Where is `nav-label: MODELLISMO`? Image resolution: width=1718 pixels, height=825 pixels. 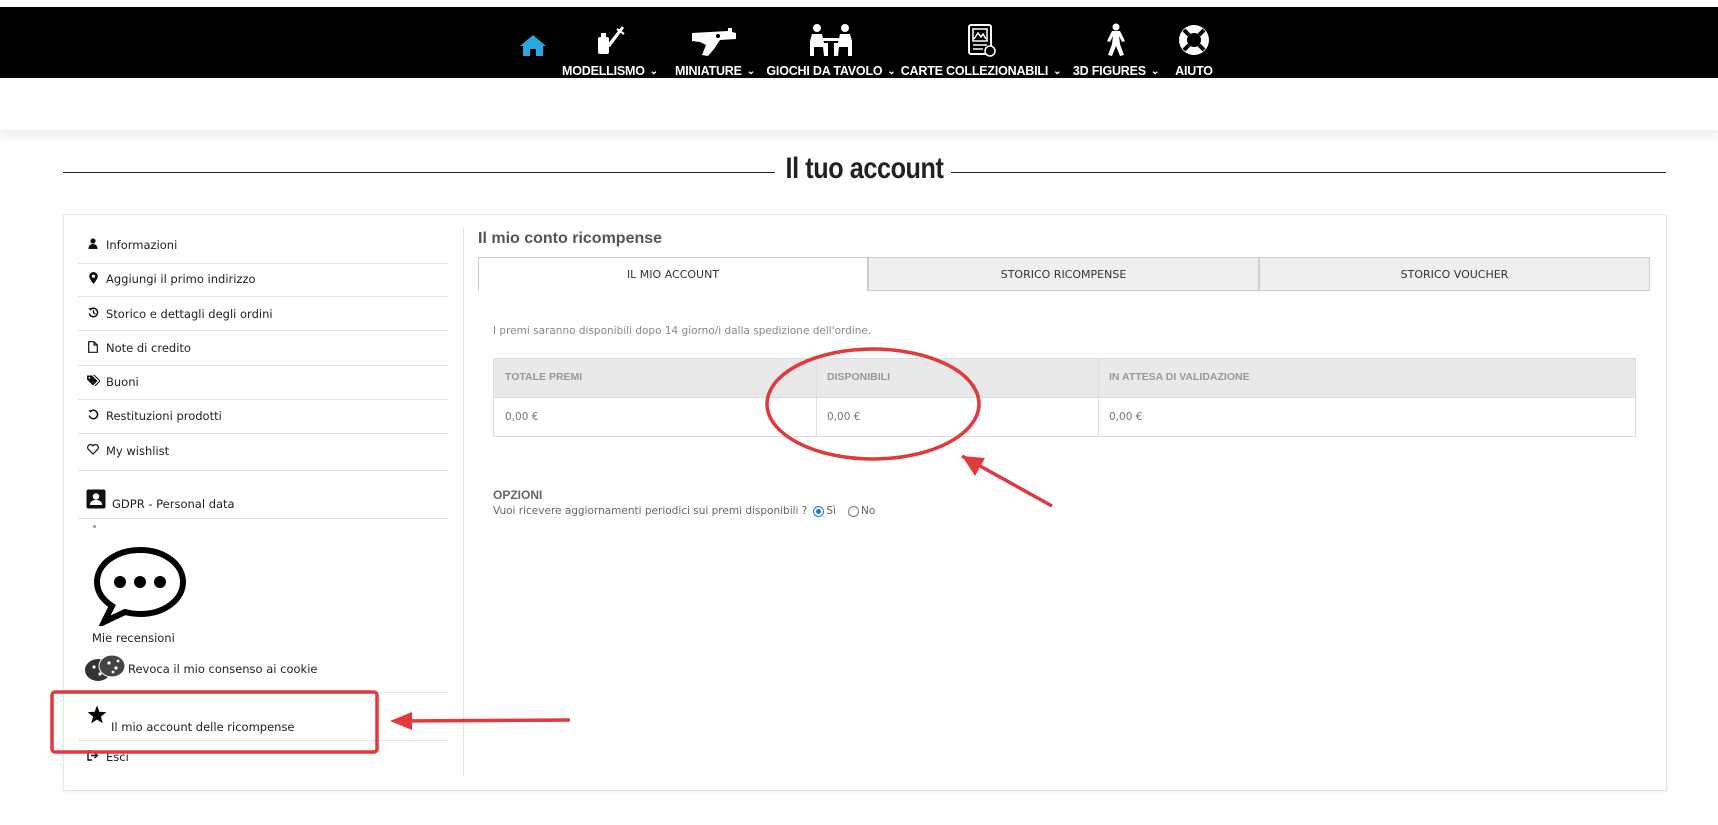 nav-label: MODELLISMO is located at coordinates (603, 71).